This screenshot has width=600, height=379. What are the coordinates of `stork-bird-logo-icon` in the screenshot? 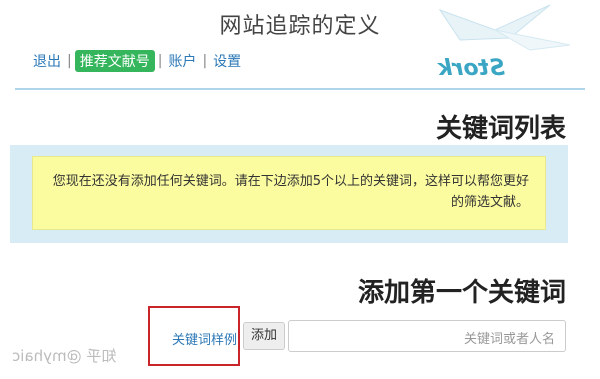 It's located at (504, 27).